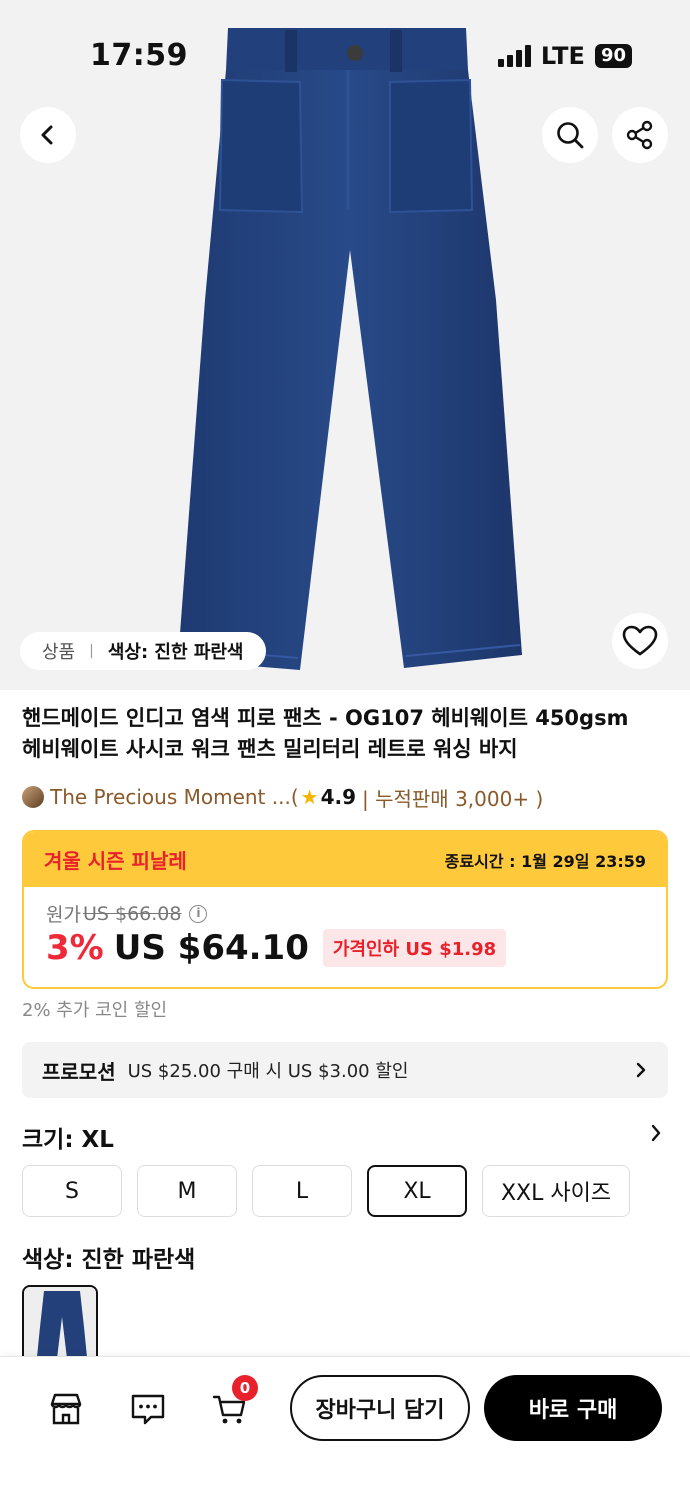 Image resolution: width=690 pixels, height=1500 pixels. I want to click on status-bar: 17:59 LTE 90, so click(345, 55).